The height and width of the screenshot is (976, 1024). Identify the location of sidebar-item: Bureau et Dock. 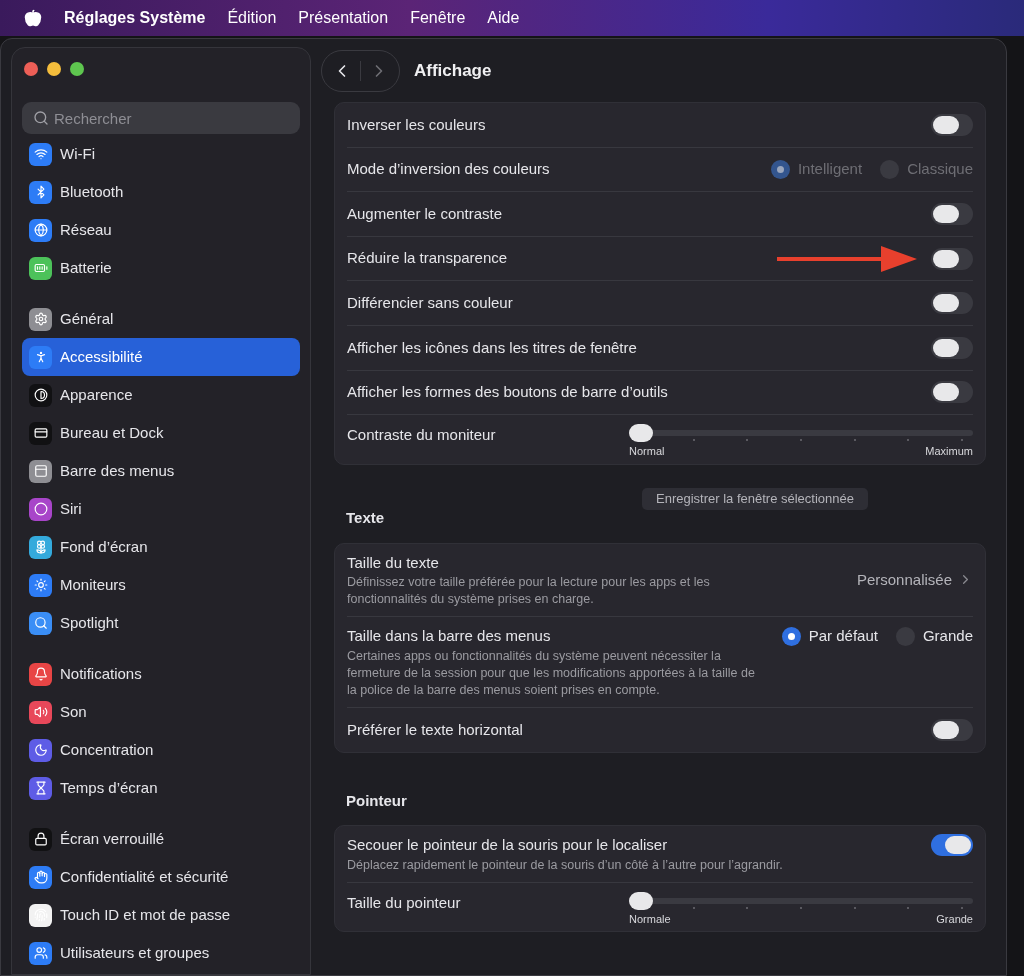
(161, 433).